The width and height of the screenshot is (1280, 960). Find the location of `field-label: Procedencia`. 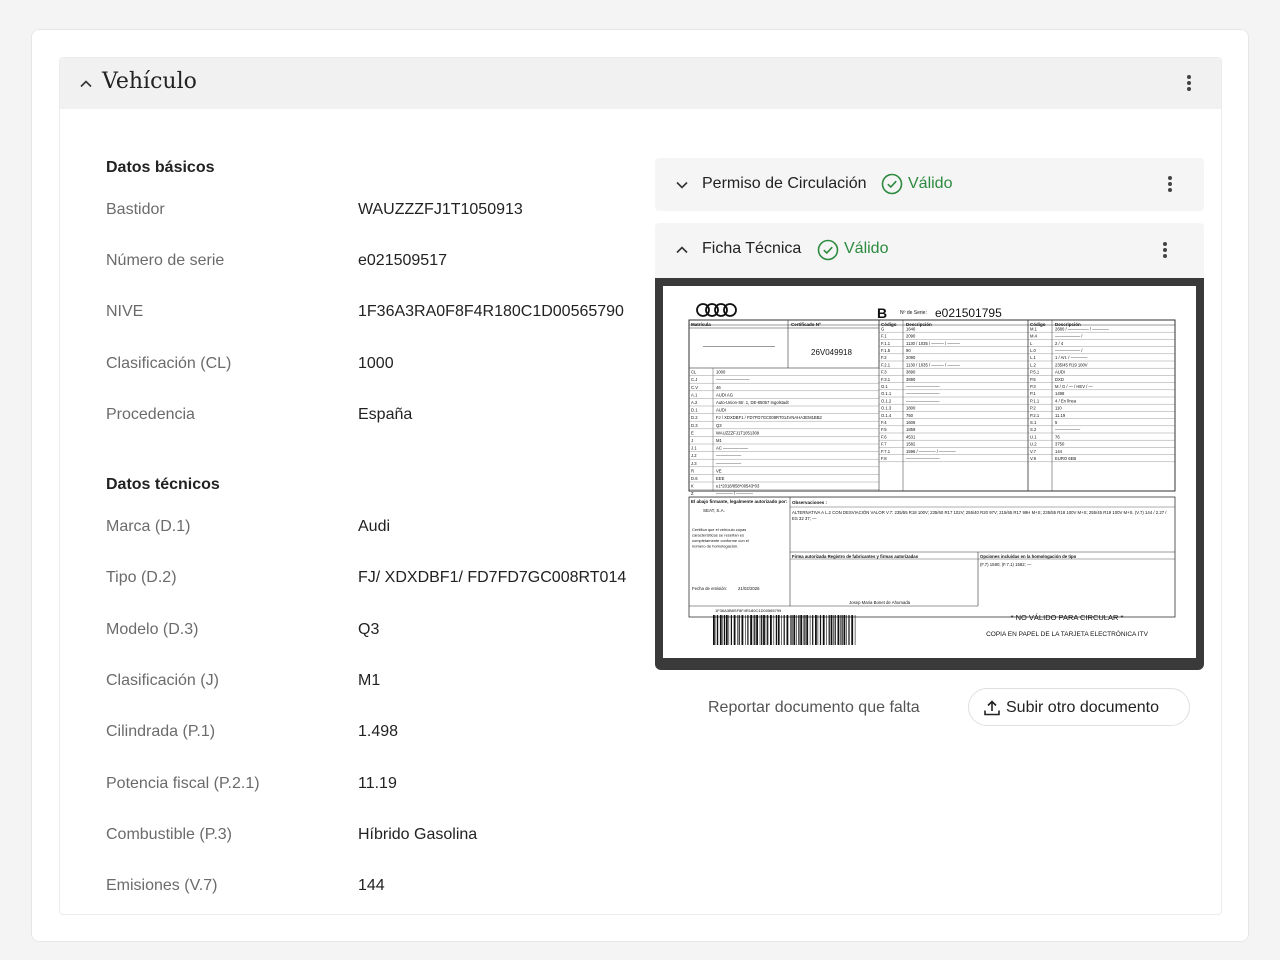

field-label: Procedencia is located at coordinates (150, 414).